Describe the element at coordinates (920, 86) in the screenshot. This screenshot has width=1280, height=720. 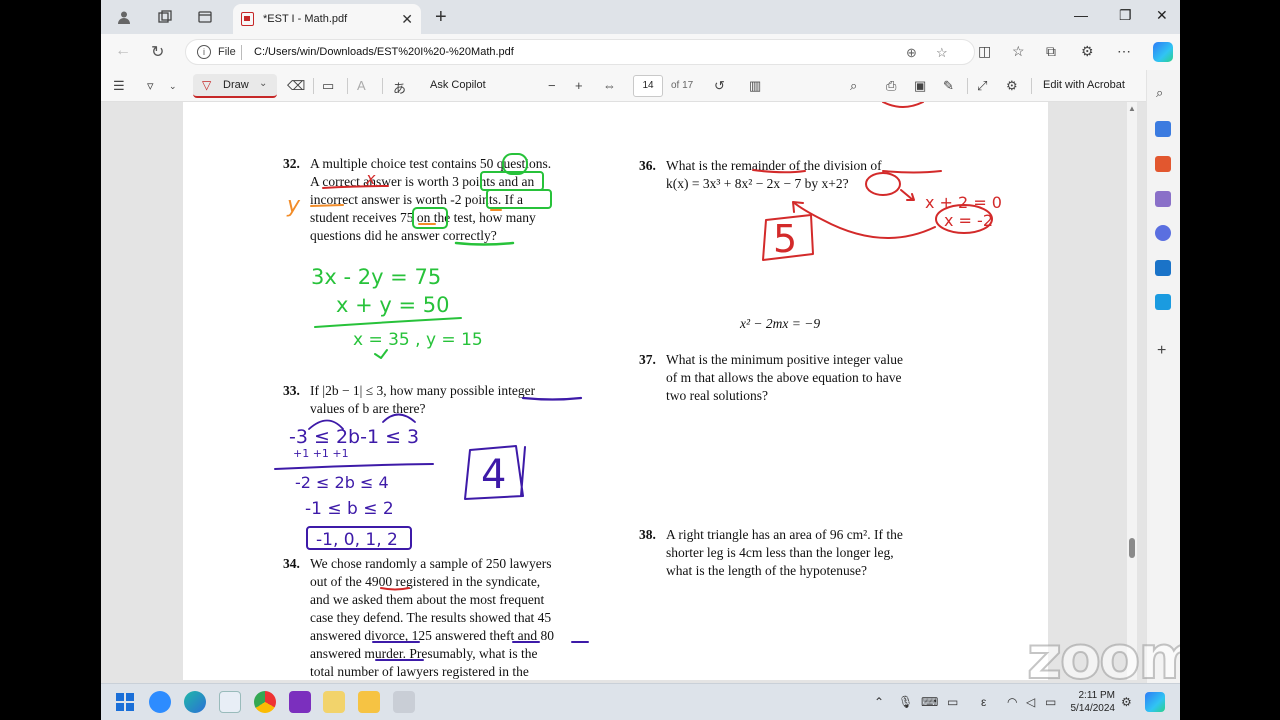
I see `save-icon: ▣` at that location.